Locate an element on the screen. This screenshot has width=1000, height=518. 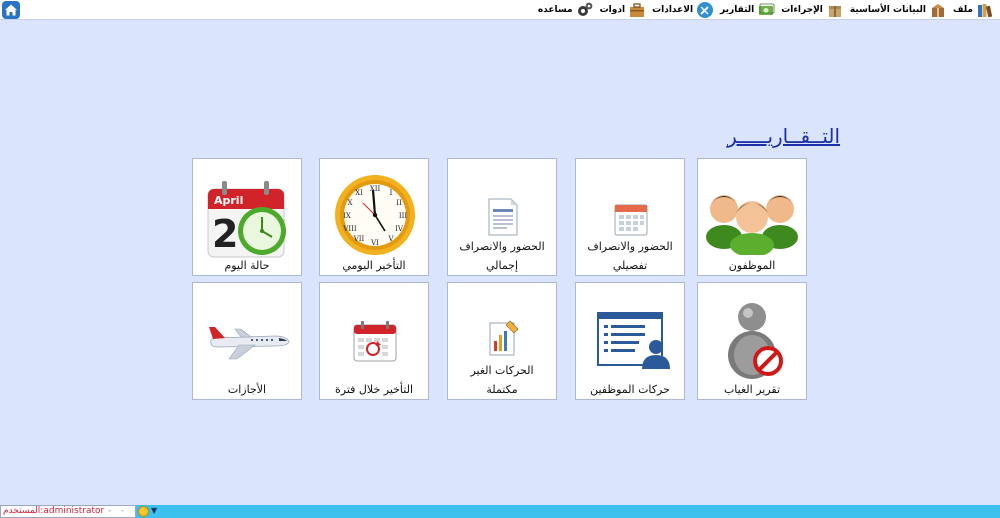
current-user-box: المستخدم:administrator - - - - - is located at coordinates (68, 511).